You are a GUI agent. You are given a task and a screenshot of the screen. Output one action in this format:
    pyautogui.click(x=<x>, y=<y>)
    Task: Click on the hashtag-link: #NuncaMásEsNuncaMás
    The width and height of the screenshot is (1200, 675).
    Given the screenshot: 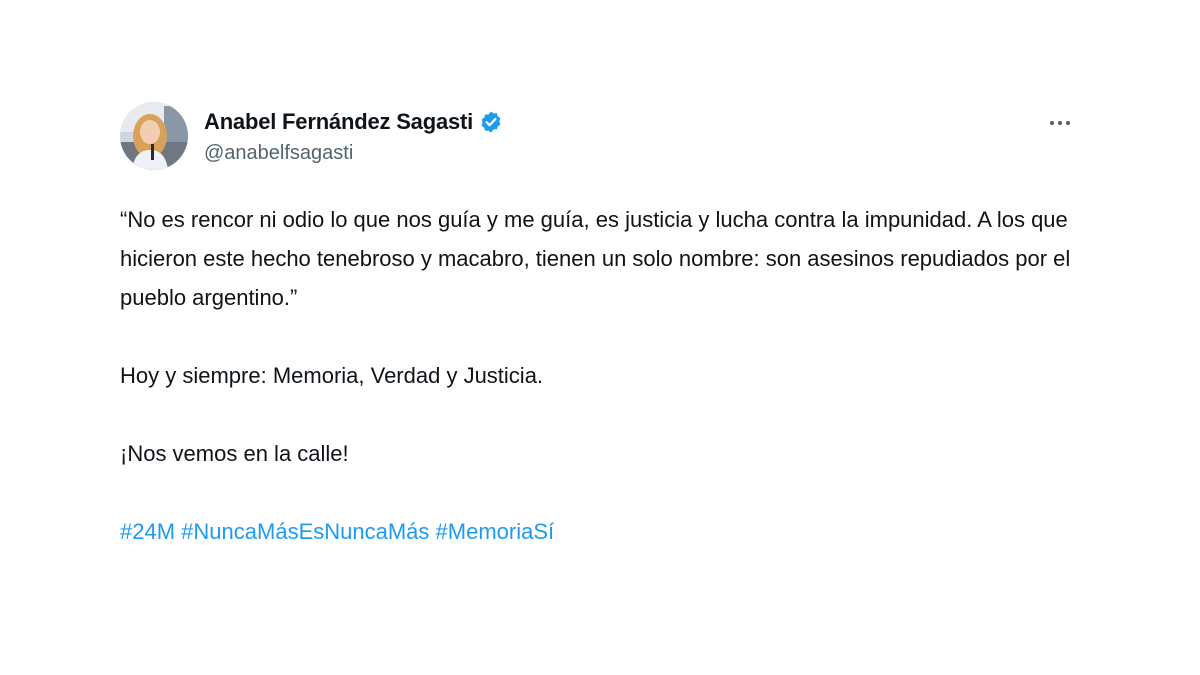 What is the action you would take?
    pyautogui.click(x=305, y=531)
    